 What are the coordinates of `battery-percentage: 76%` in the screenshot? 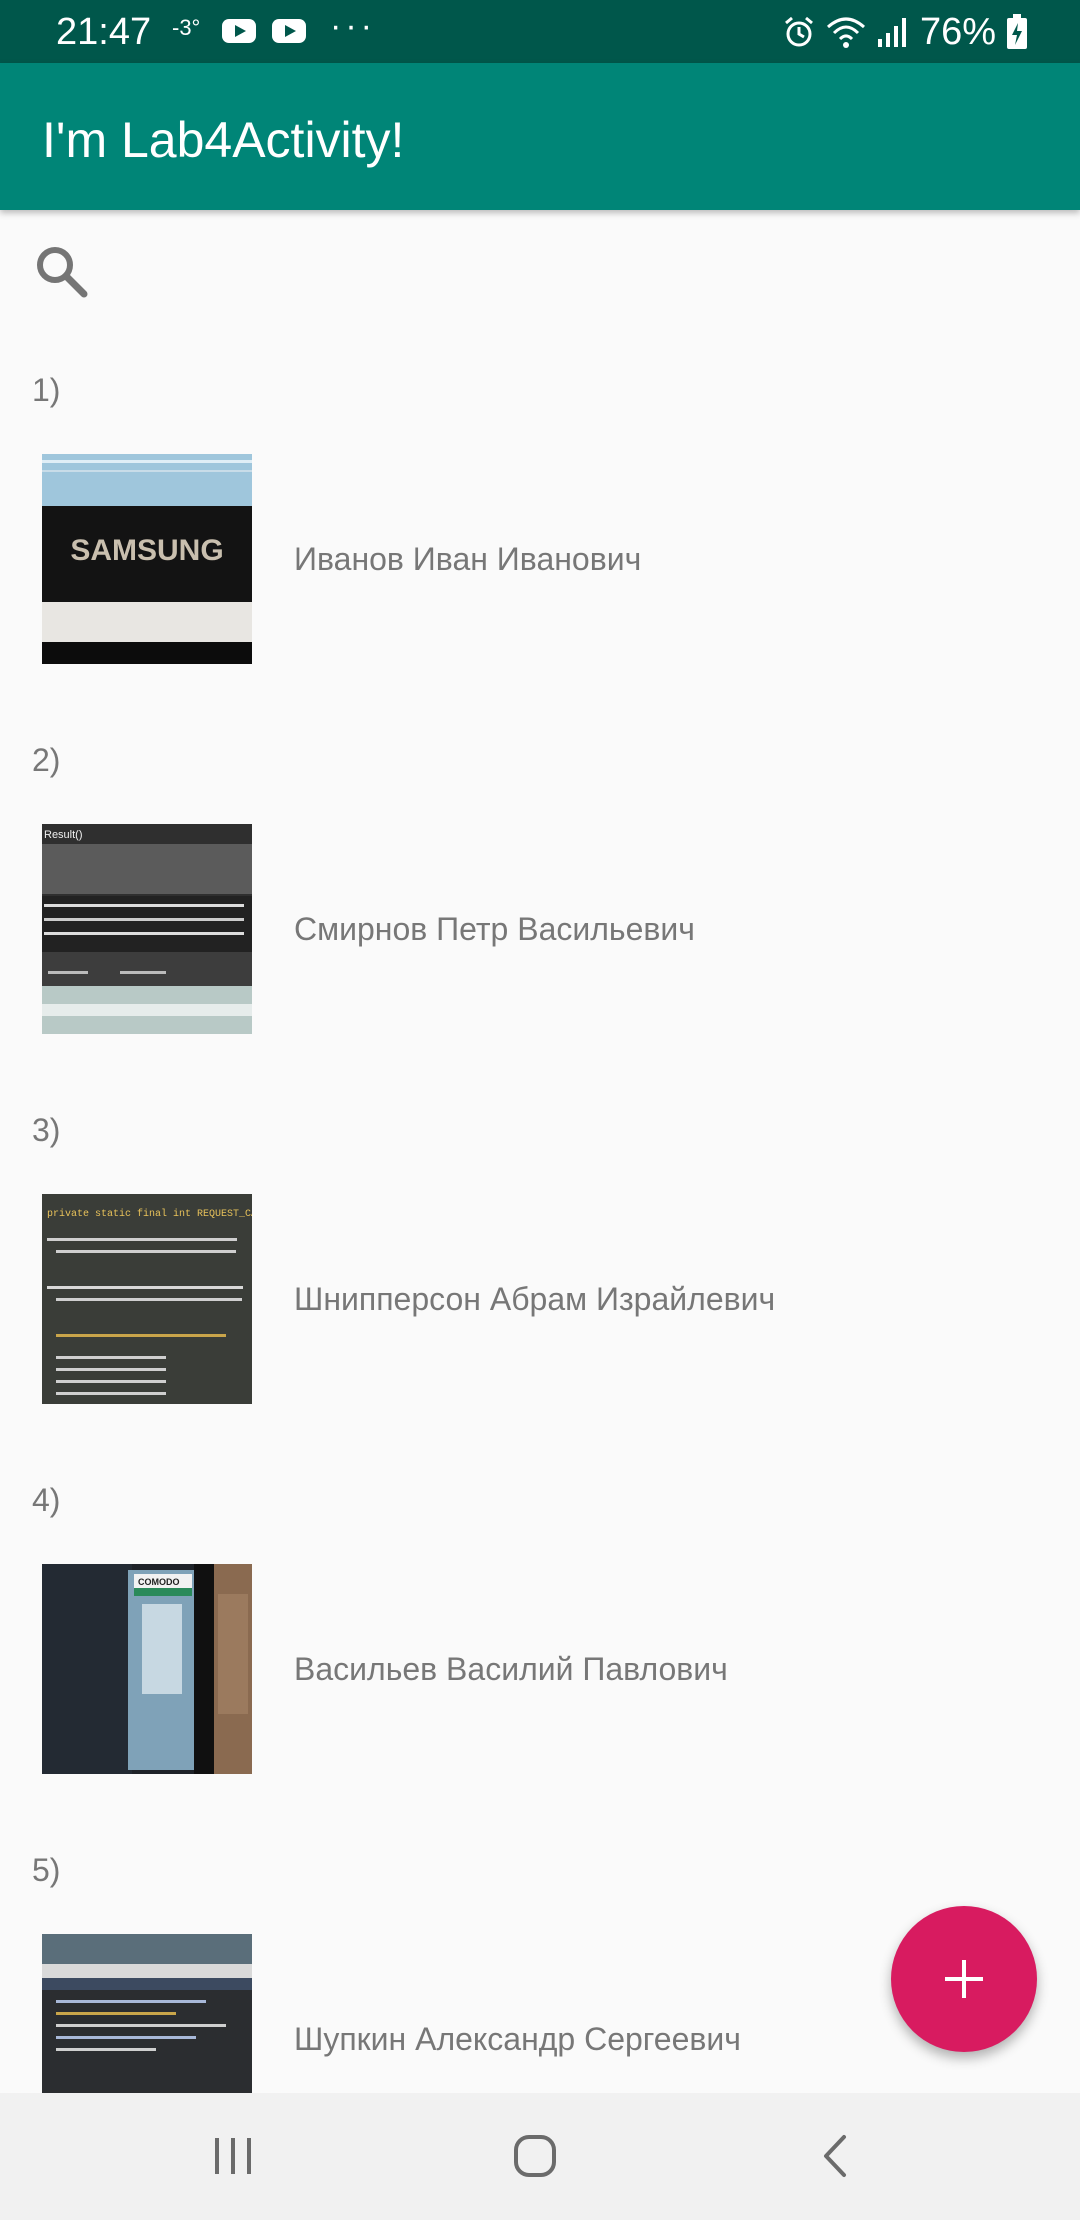 It's located at (957, 32).